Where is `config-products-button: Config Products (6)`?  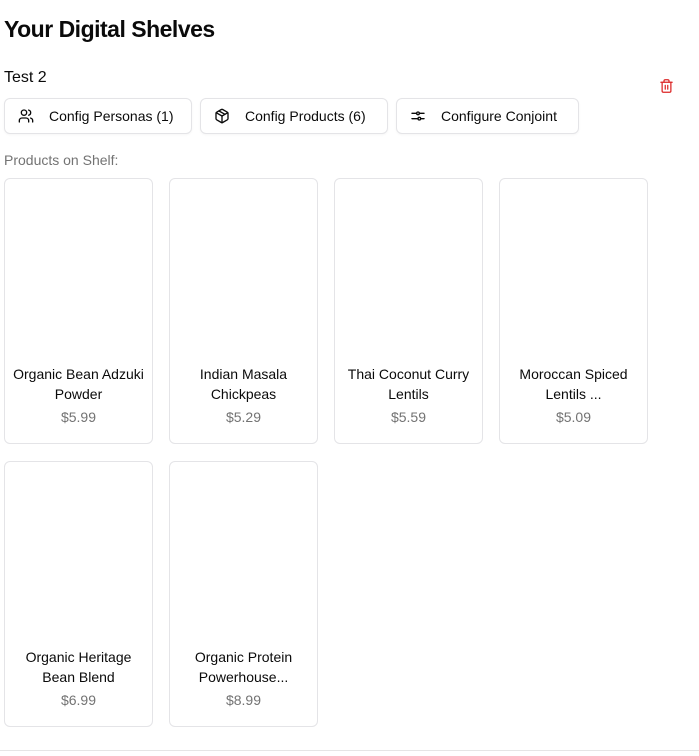
config-products-button: Config Products (6) is located at coordinates (294, 116).